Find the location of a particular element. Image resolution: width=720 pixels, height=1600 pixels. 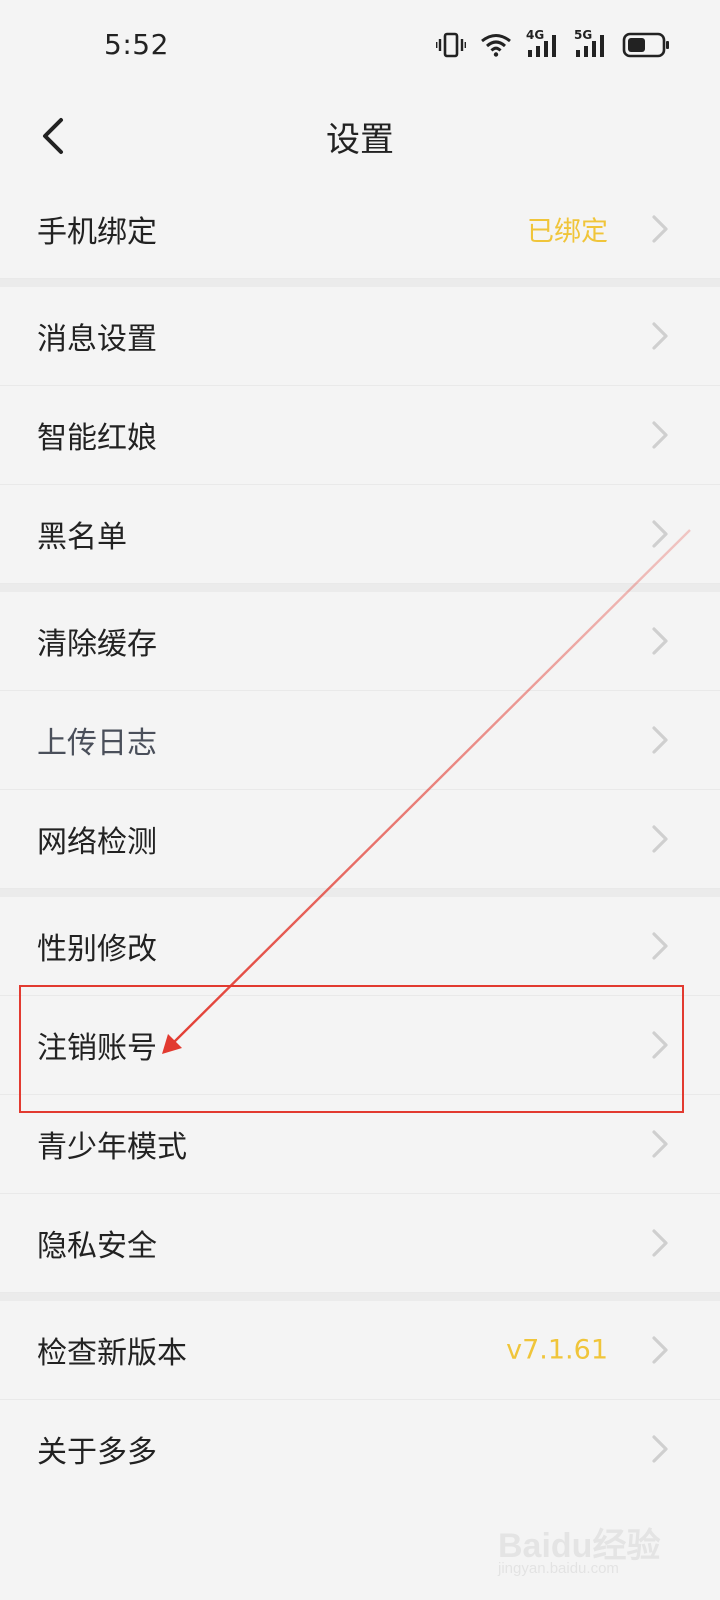

settings-item-upload-log: 上传日志 is located at coordinates (360, 740).